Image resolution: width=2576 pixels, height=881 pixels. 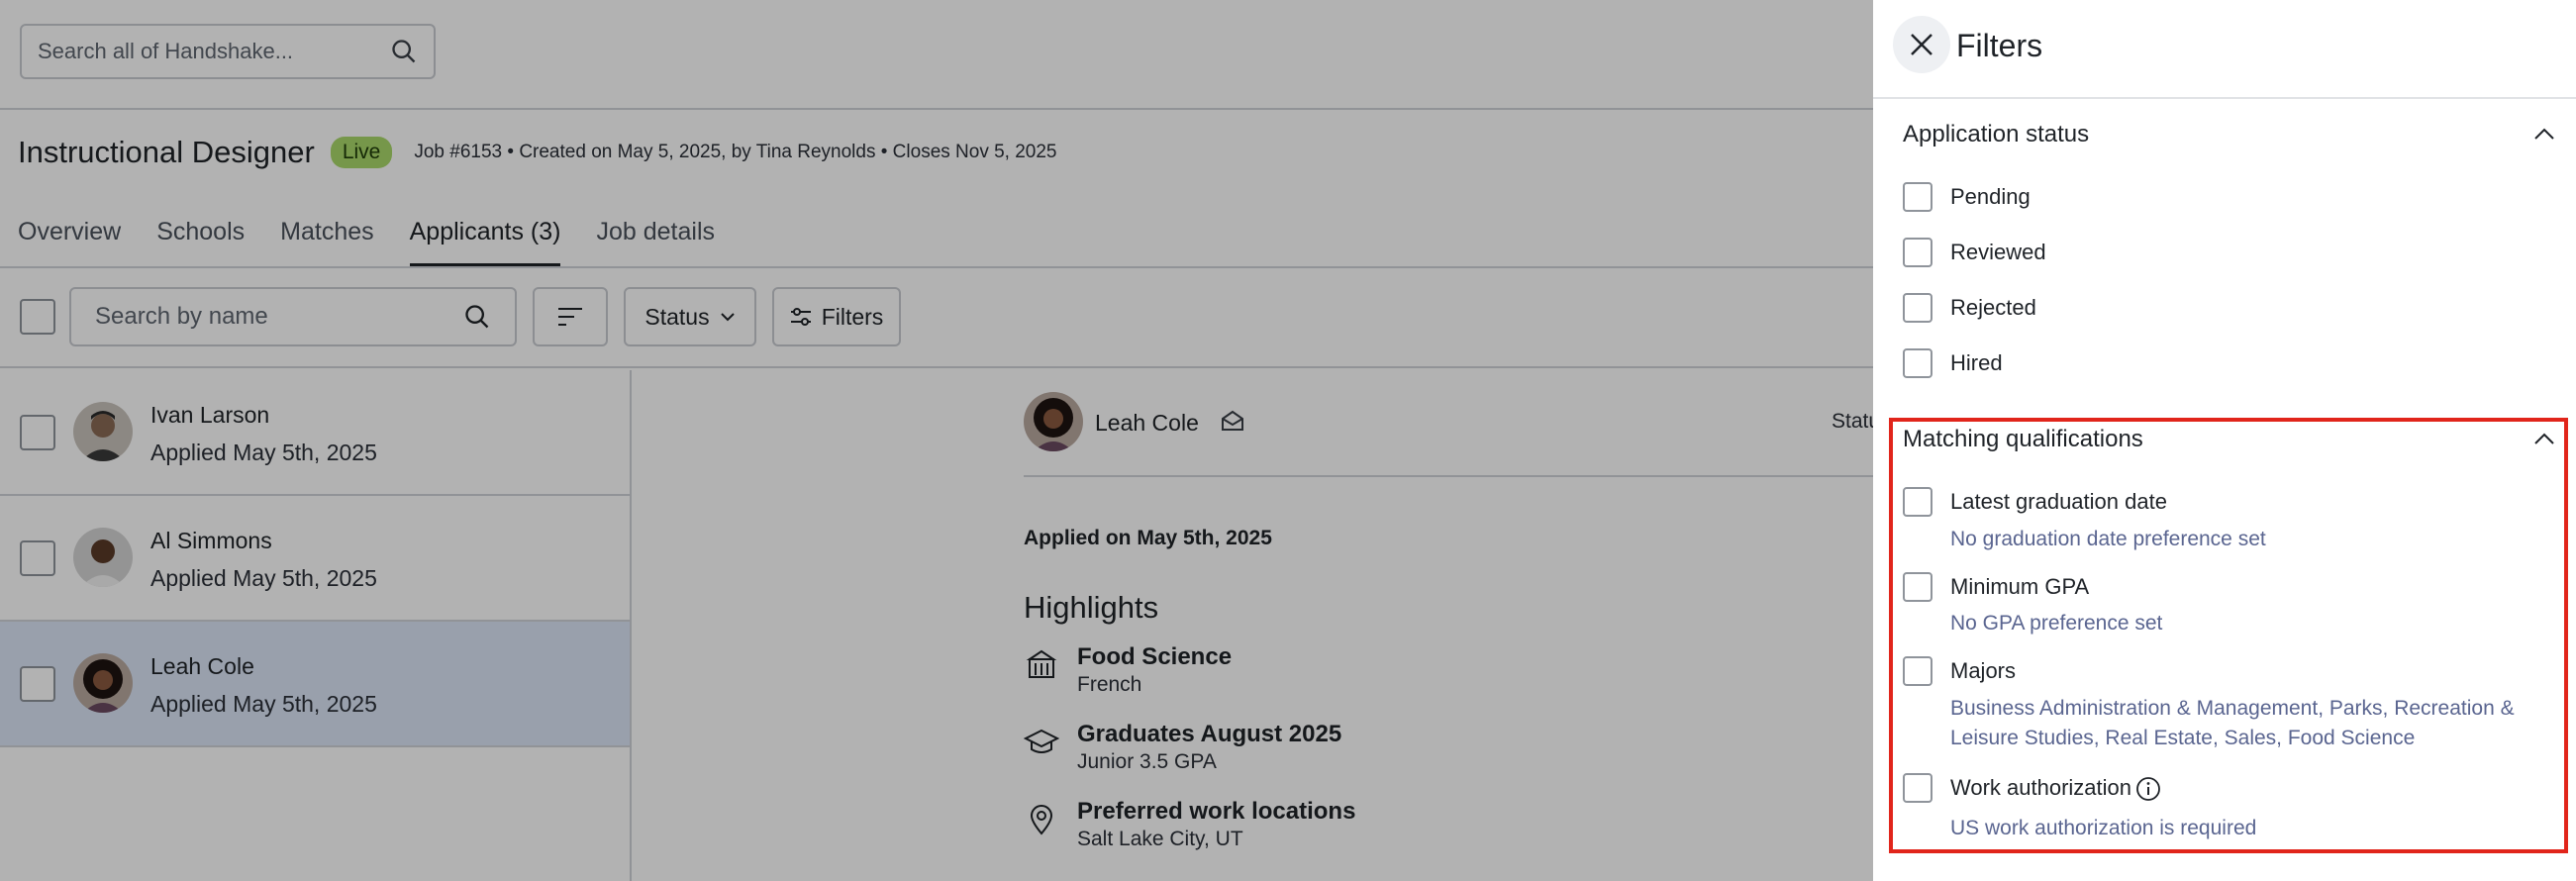 I want to click on filter-option-minimum-gpa: Minimum GPA, so click(x=1996, y=587).